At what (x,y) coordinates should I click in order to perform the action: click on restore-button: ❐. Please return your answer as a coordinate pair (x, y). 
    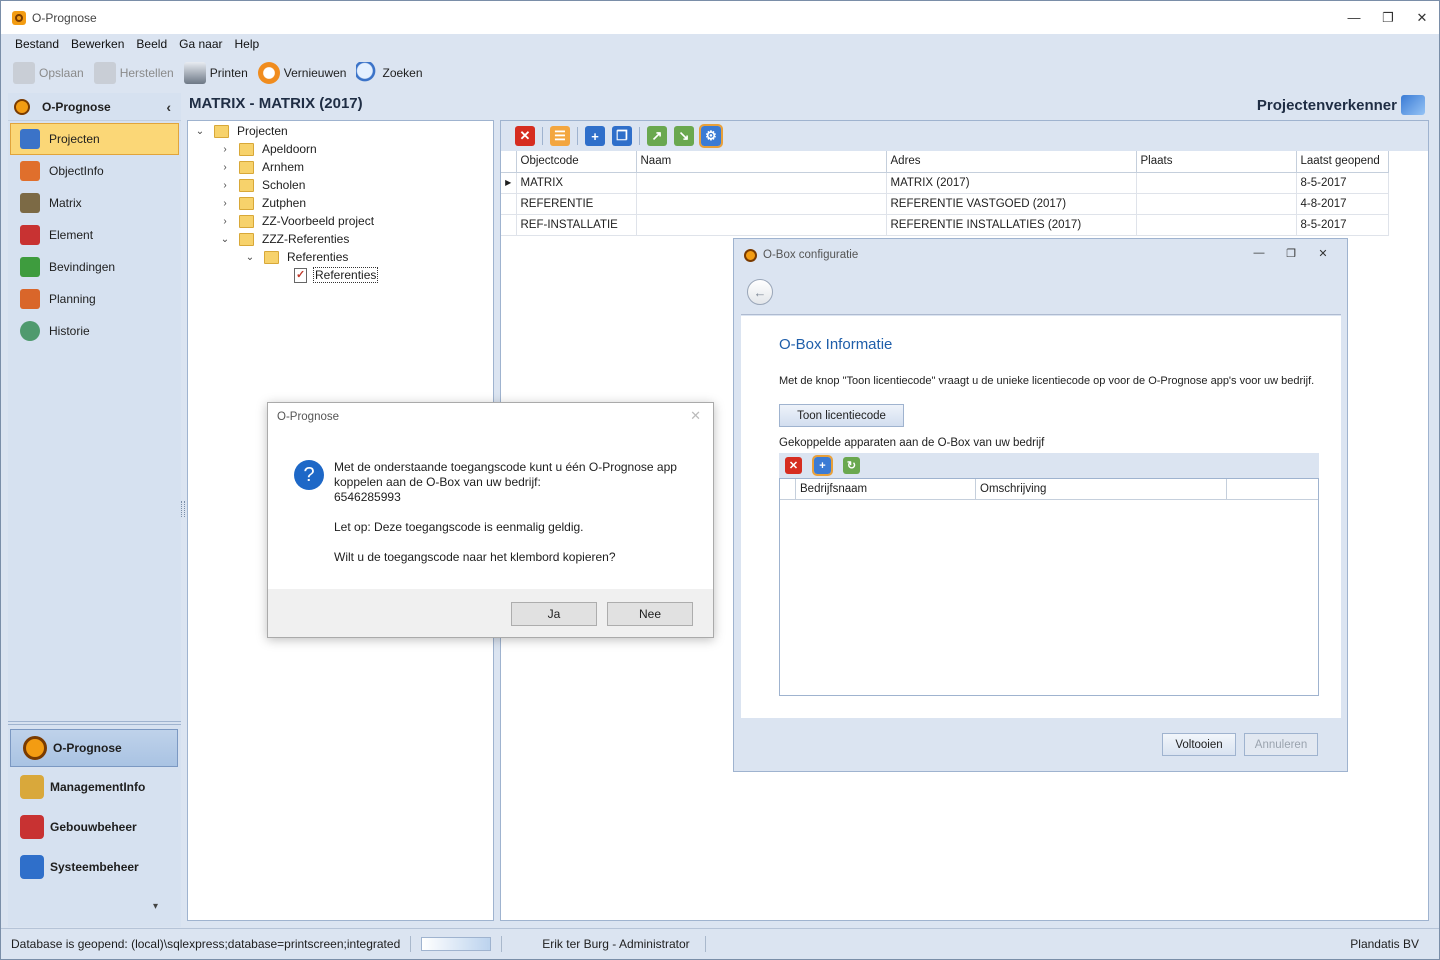
    Looking at the image, I should click on (1388, 17).